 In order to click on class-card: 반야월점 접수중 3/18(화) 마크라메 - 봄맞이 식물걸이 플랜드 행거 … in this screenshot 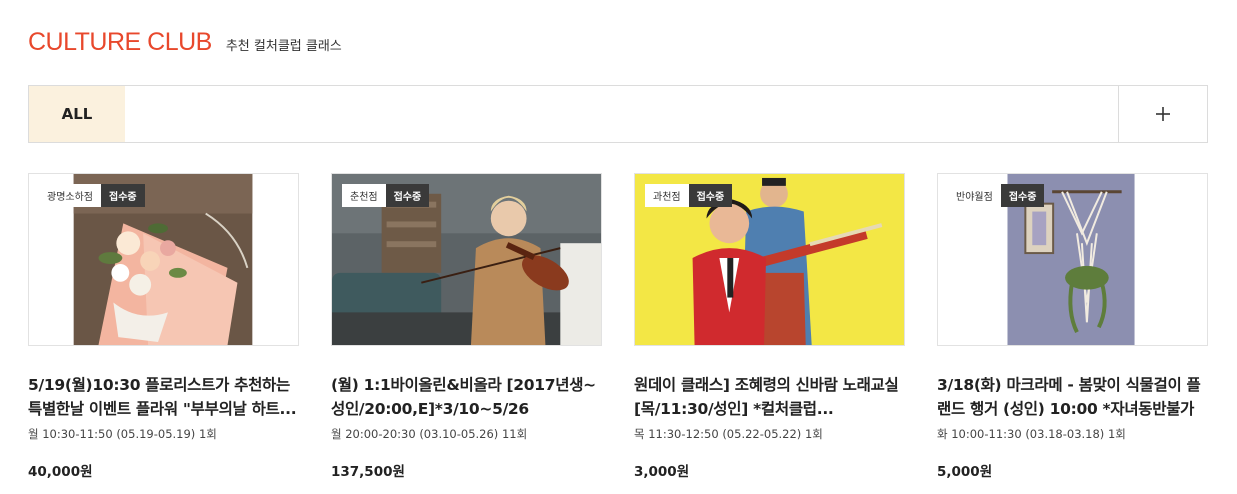, I will do `click(1072, 326)`.